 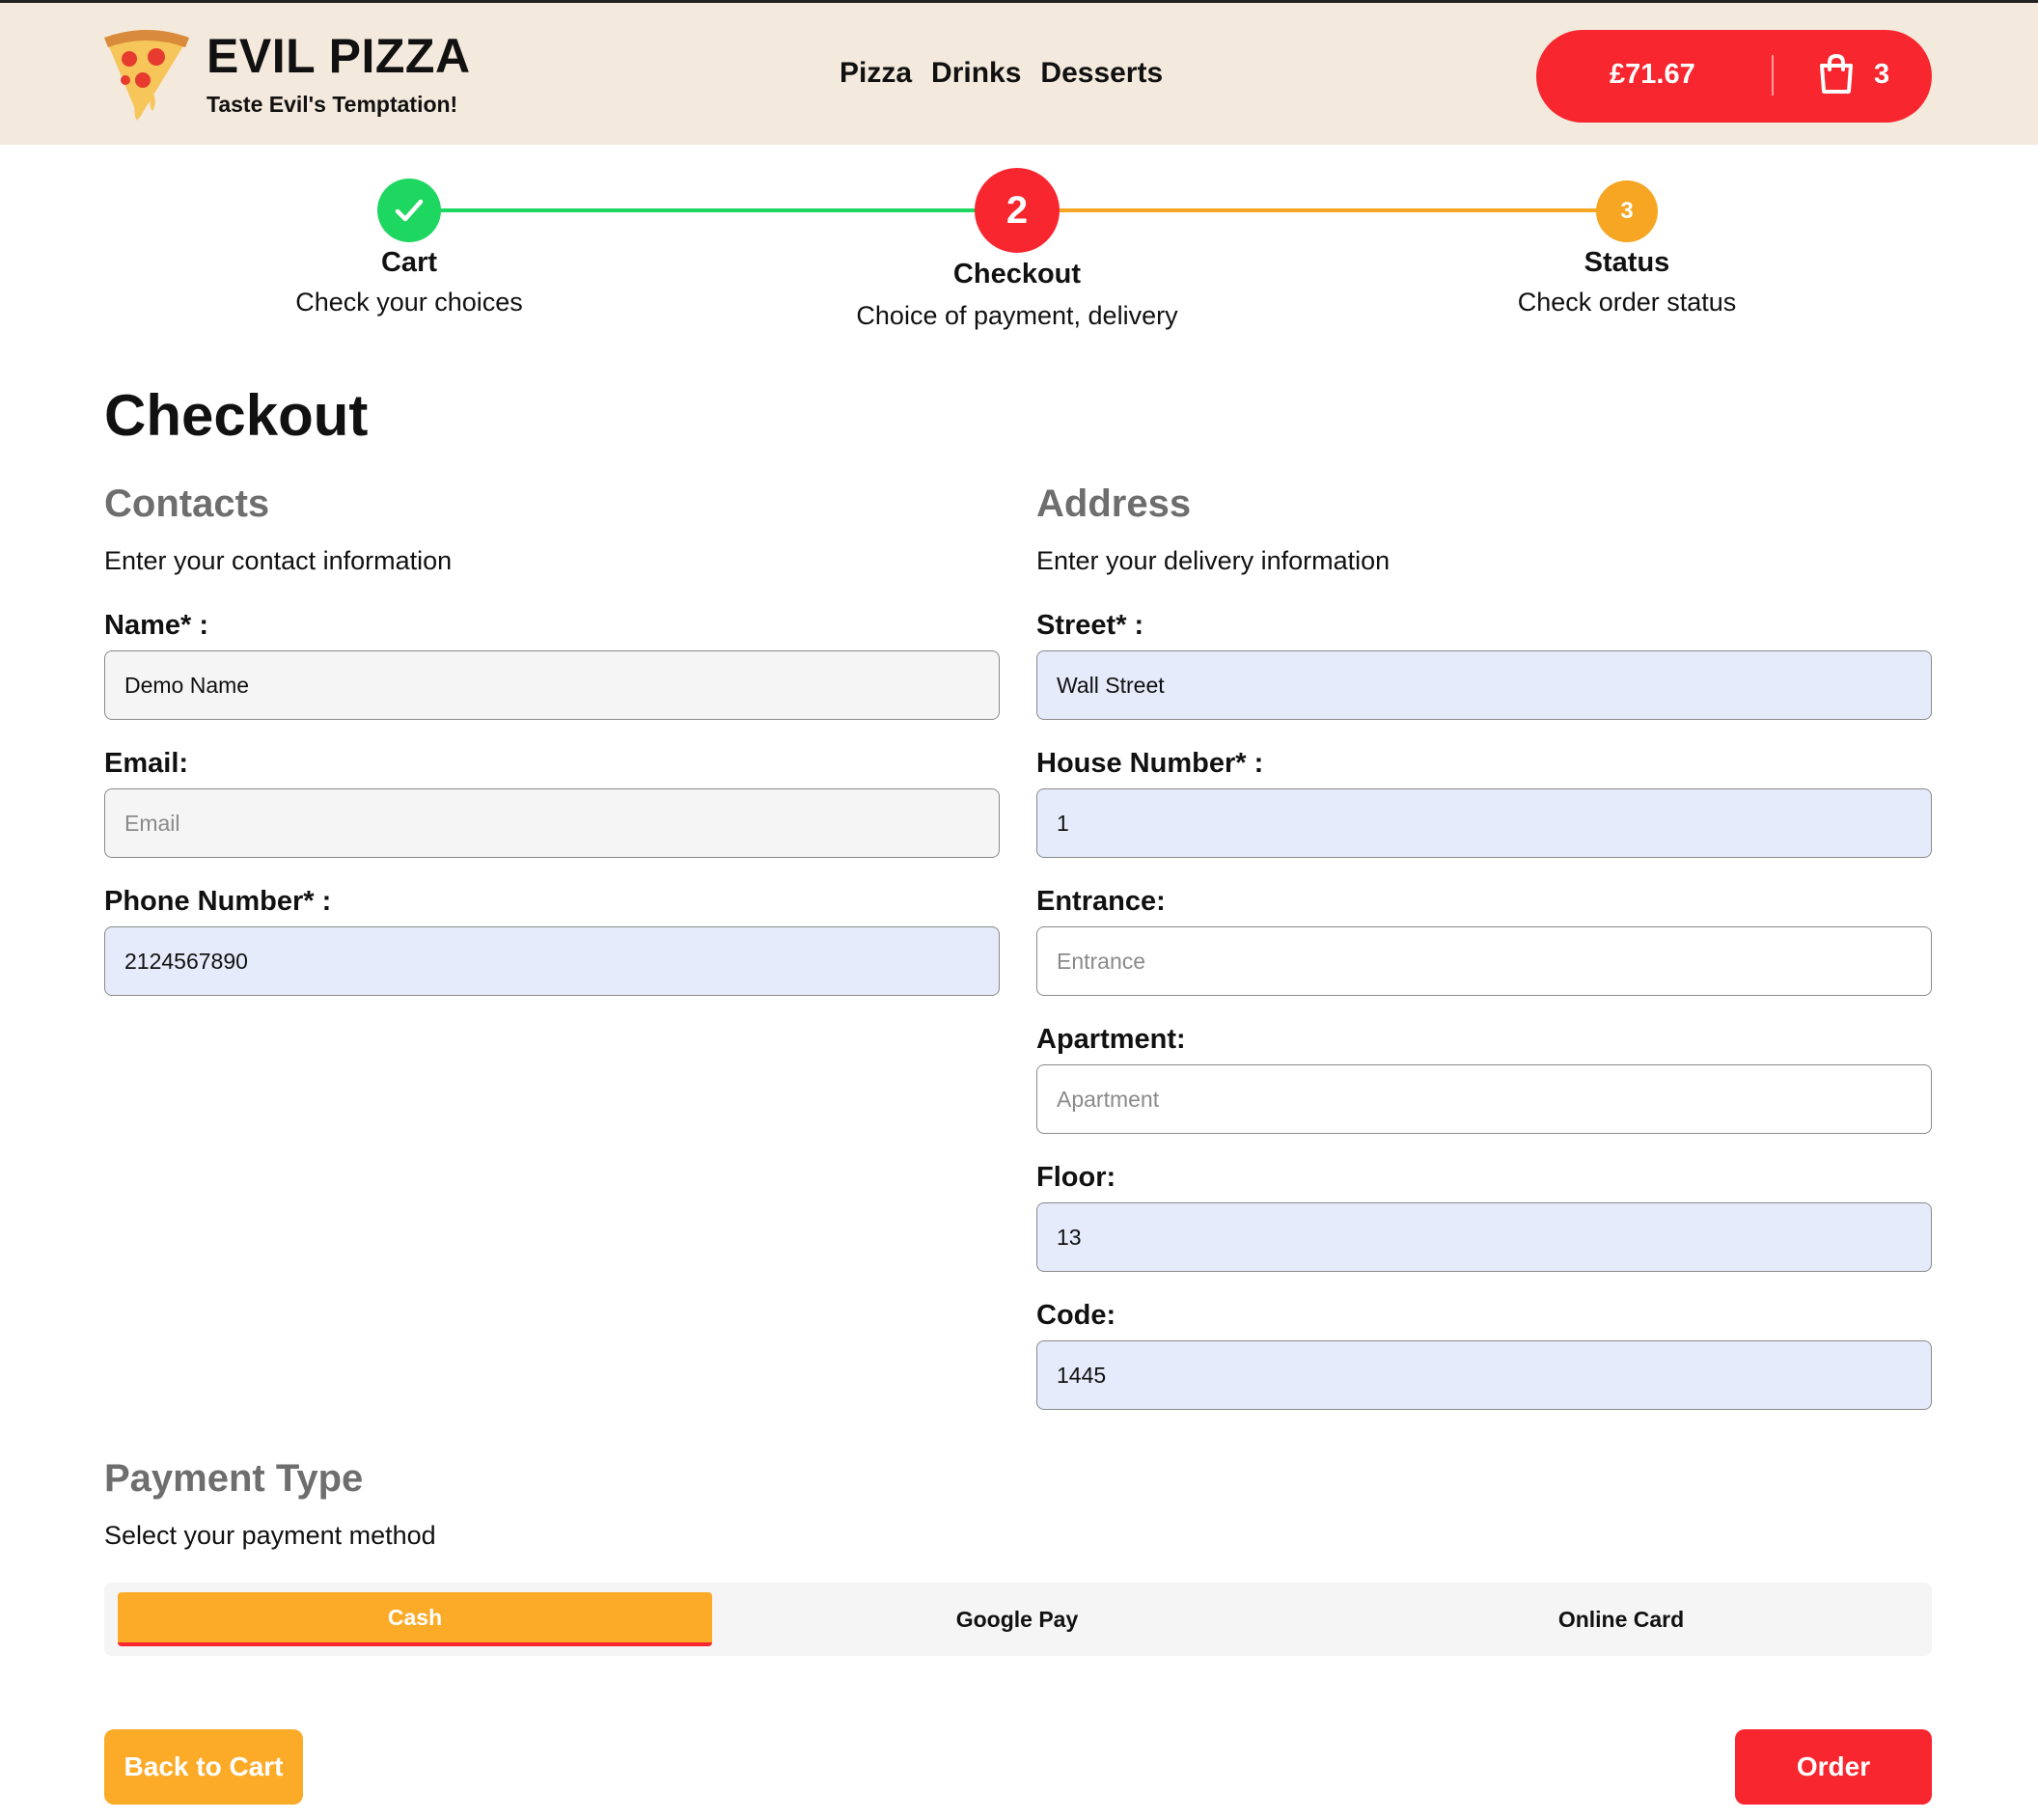 What do you see at coordinates (1882, 74) in the screenshot?
I see `cart-item-count: 3` at bounding box center [1882, 74].